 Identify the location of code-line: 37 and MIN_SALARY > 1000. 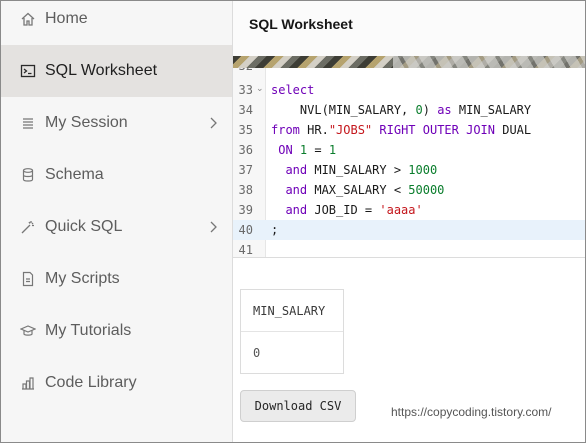
(409, 170).